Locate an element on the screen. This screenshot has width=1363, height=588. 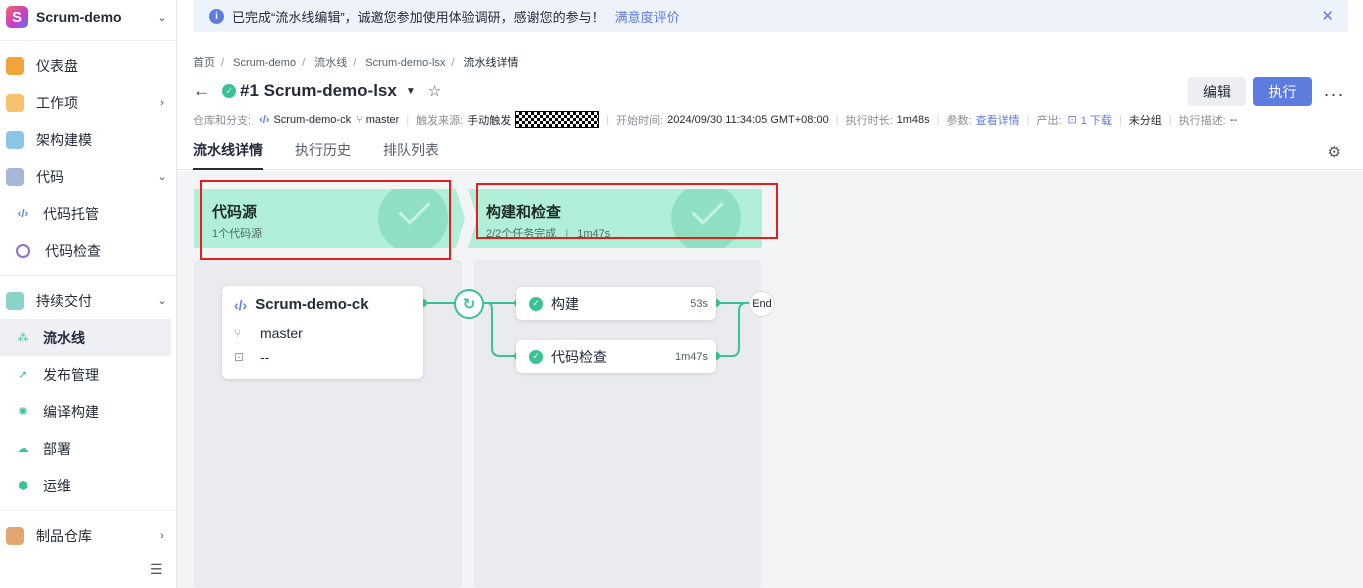
code-repo-icon: ‹/› is located at coordinates (241, 304).